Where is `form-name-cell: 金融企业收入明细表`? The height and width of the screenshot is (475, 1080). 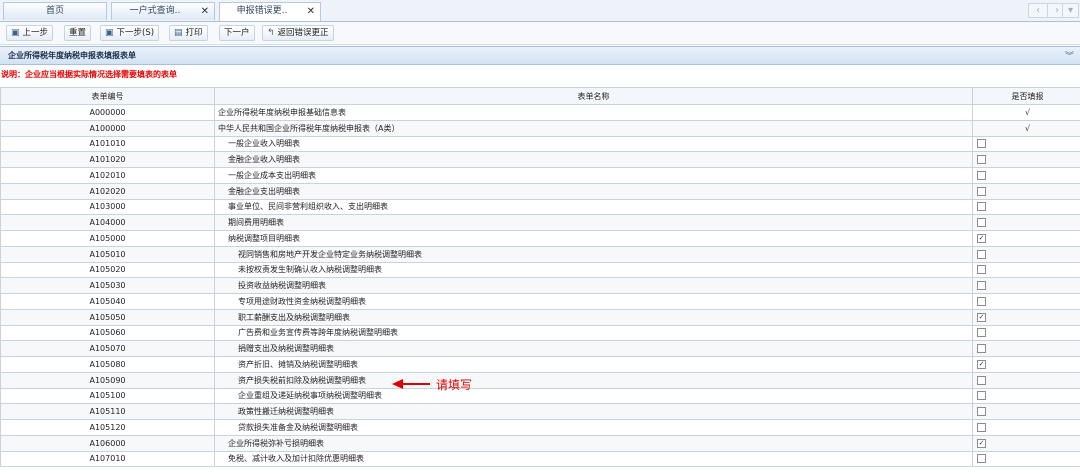
form-name-cell: 金融企业收入明细表 is located at coordinates (593, 159).